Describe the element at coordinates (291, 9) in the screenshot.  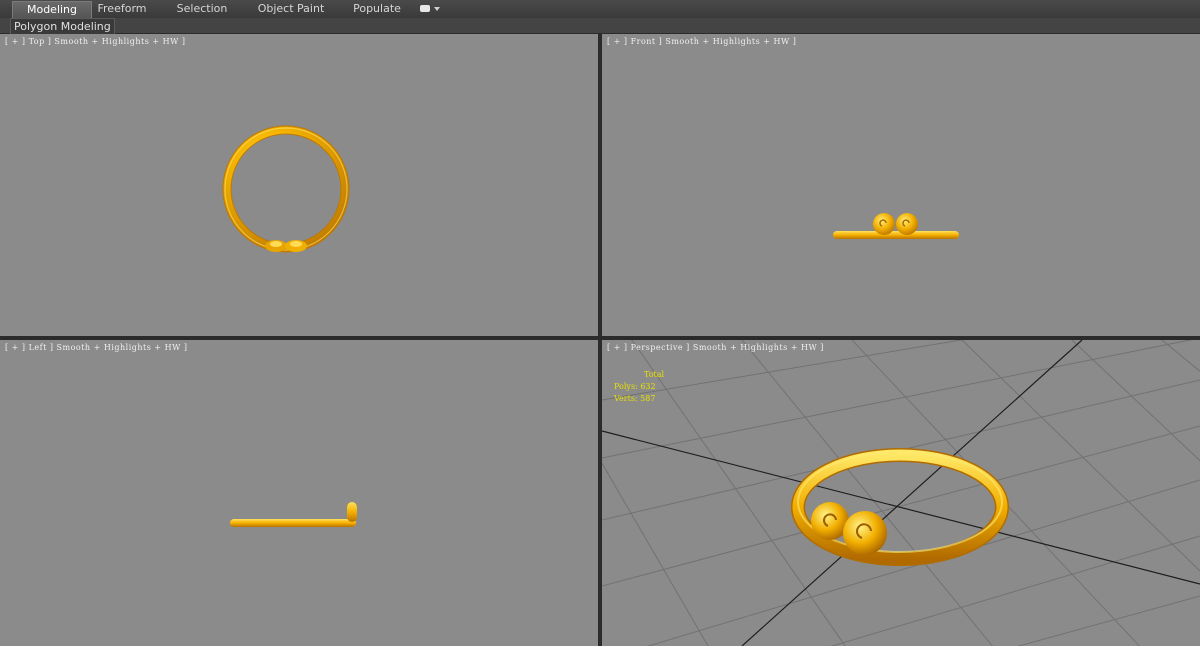
I see `tab-object-paint: Object Paint` at that location.